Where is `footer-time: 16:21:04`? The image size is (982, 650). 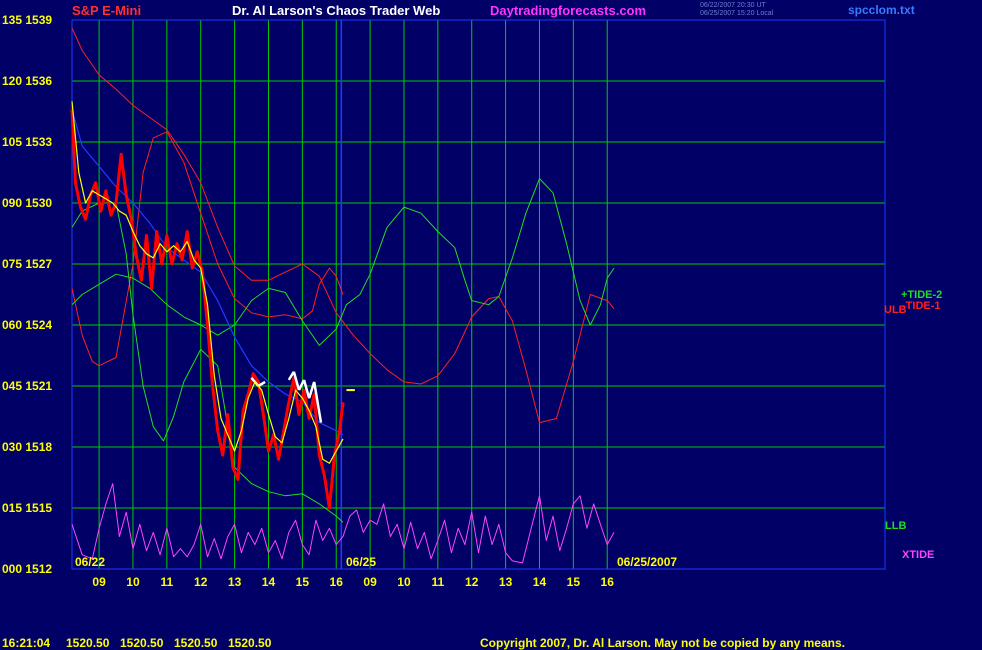
footer-time: 16:21:04 is located at coordinates (26, 643).